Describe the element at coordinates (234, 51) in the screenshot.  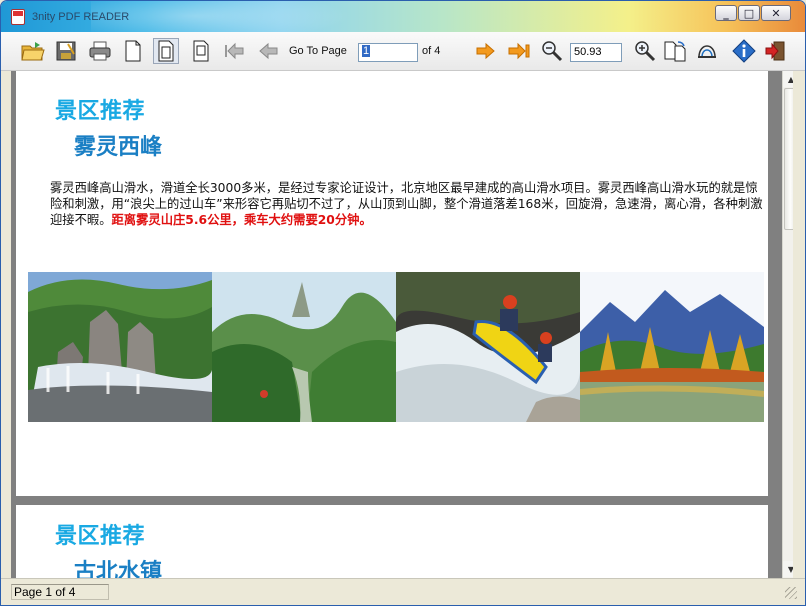
I see `first-page-icon` at that location.